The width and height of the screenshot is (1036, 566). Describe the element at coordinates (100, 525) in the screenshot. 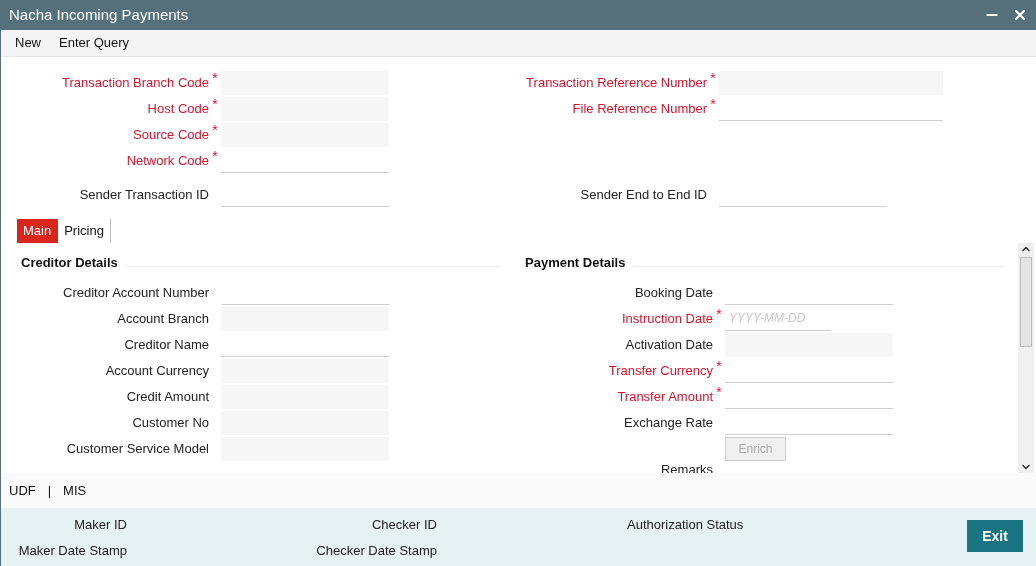

I see `audit-label: Maker ID` at that location.